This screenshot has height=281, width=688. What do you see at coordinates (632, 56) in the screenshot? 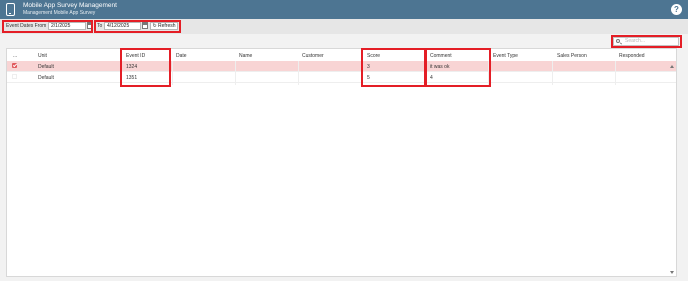
I see `responded-column-header: Responded` at bounding box center [632, 56].